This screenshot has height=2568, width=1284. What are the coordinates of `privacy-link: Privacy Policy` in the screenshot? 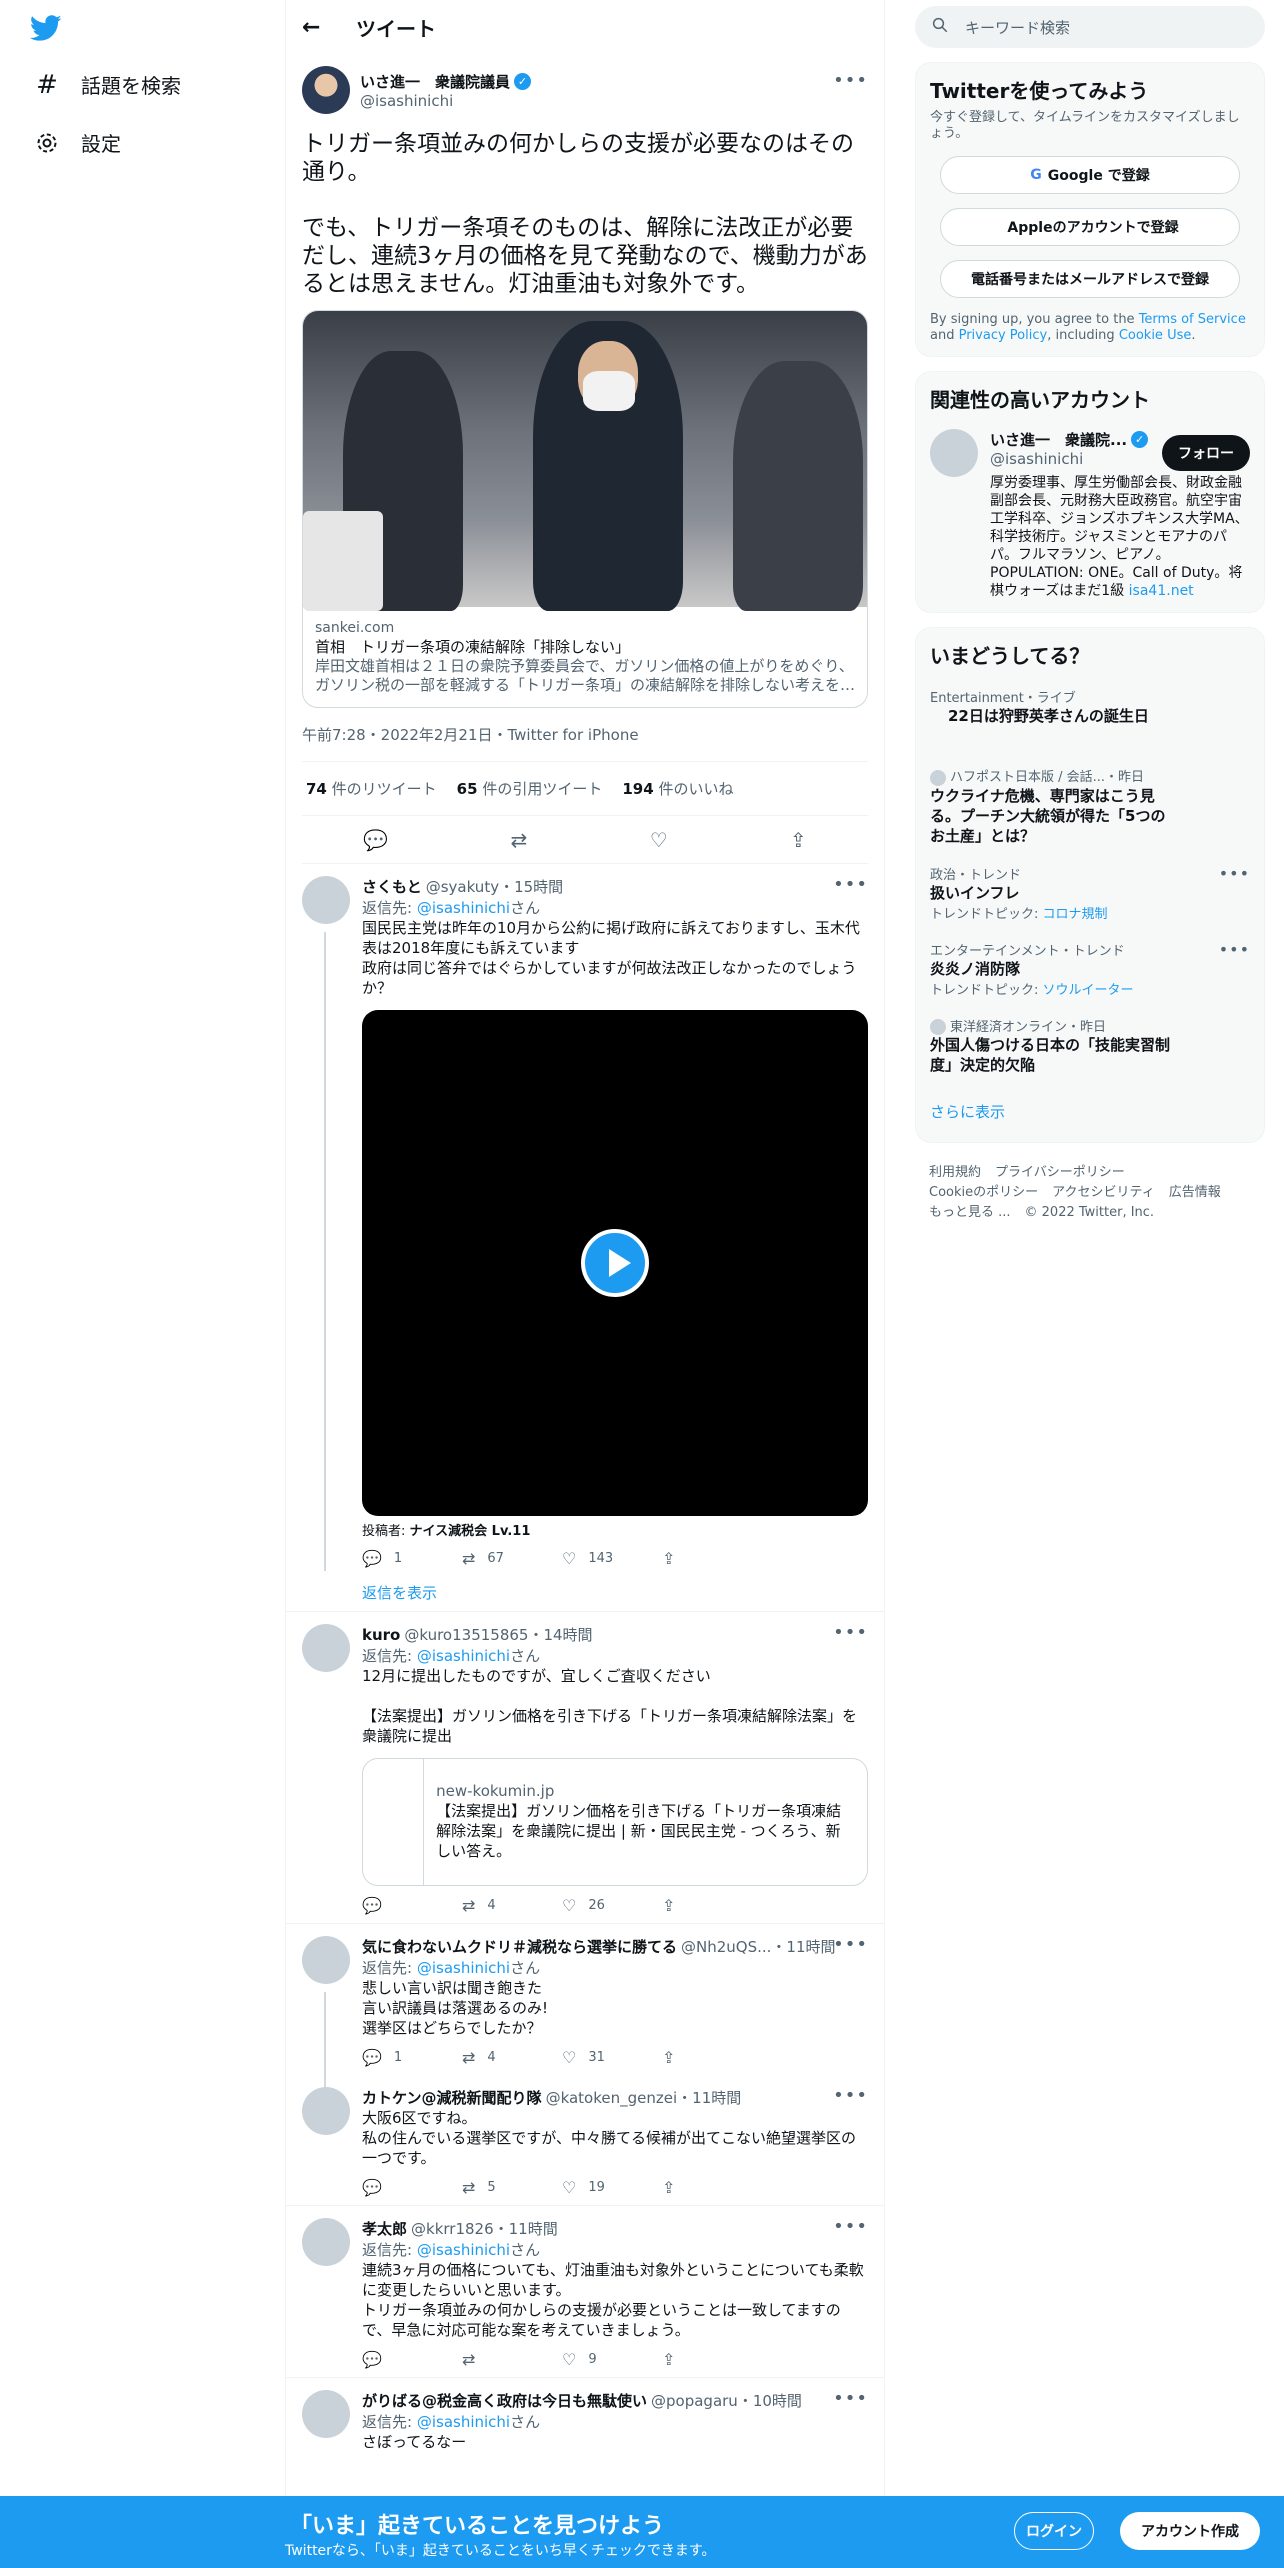 It's located at (1003, 335).